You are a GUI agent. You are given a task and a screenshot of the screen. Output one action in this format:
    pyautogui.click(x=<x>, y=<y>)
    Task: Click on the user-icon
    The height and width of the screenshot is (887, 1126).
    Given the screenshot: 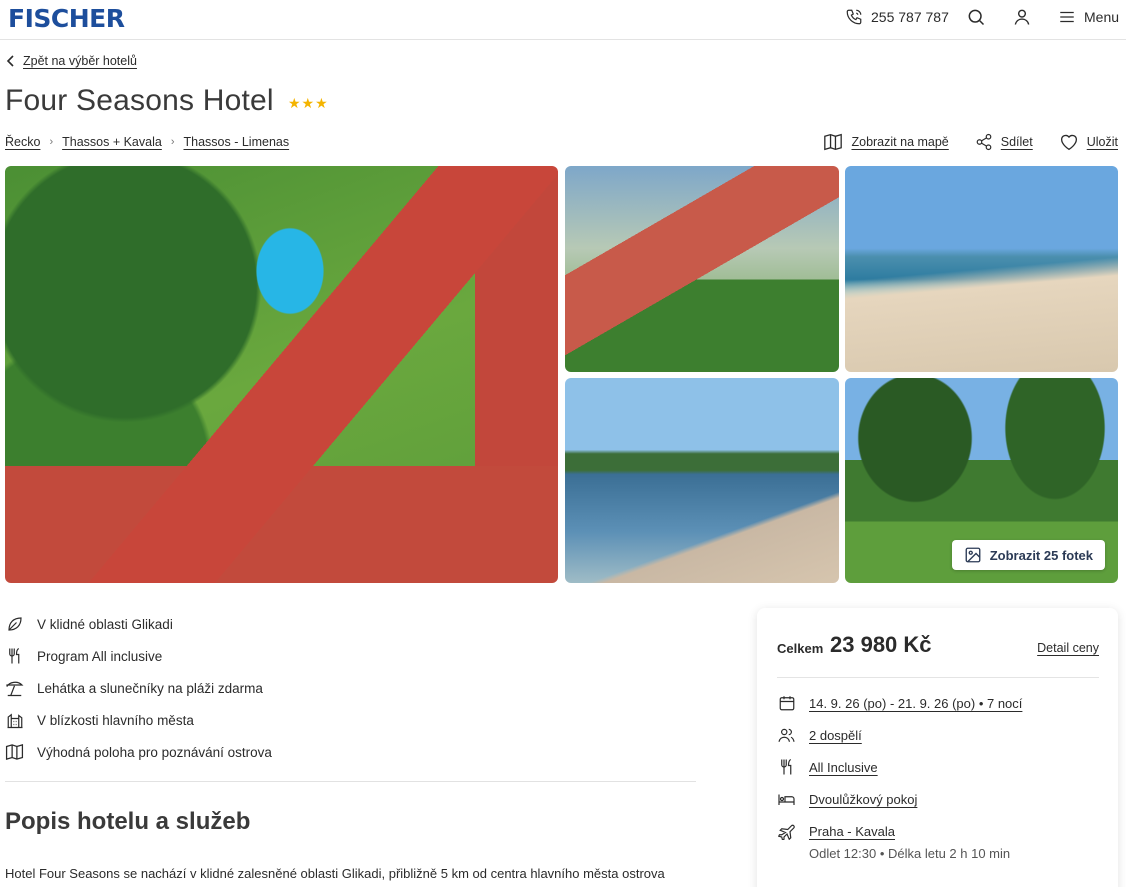 What is the action you would take?
    pyautogui.click(x=1022, y=17)
    